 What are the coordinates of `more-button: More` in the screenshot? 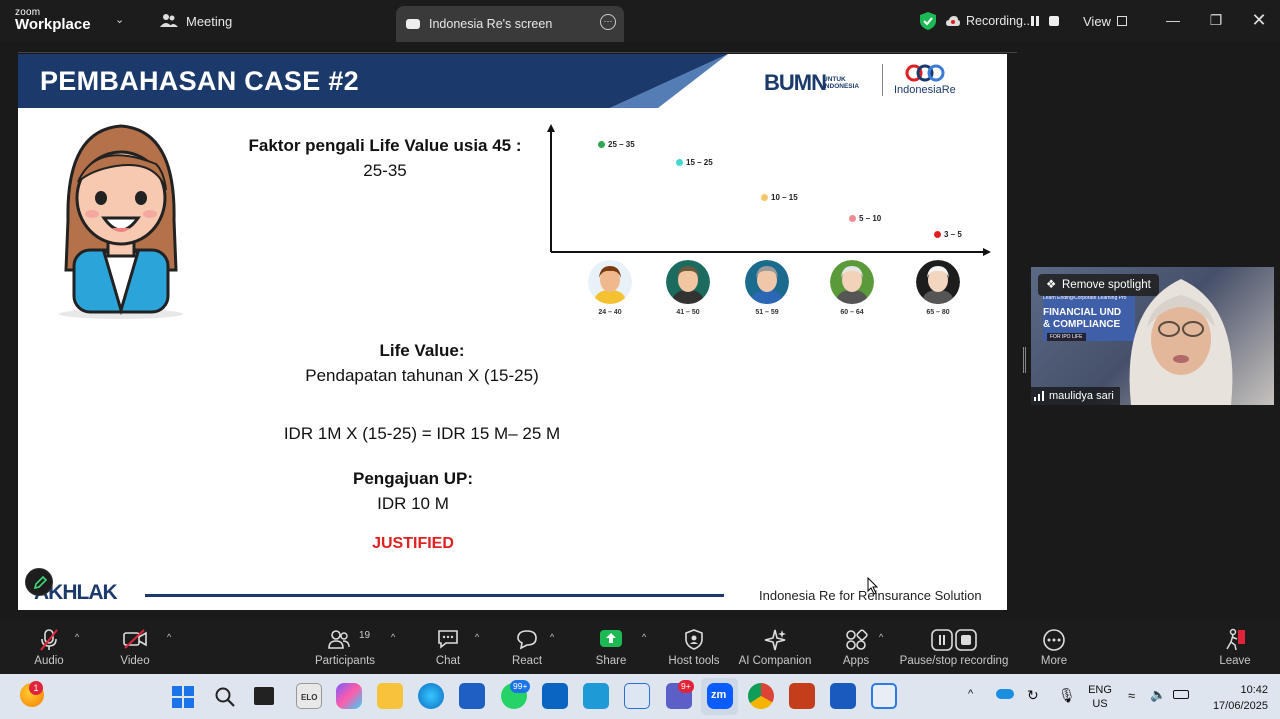 It's located at (1054, 647).